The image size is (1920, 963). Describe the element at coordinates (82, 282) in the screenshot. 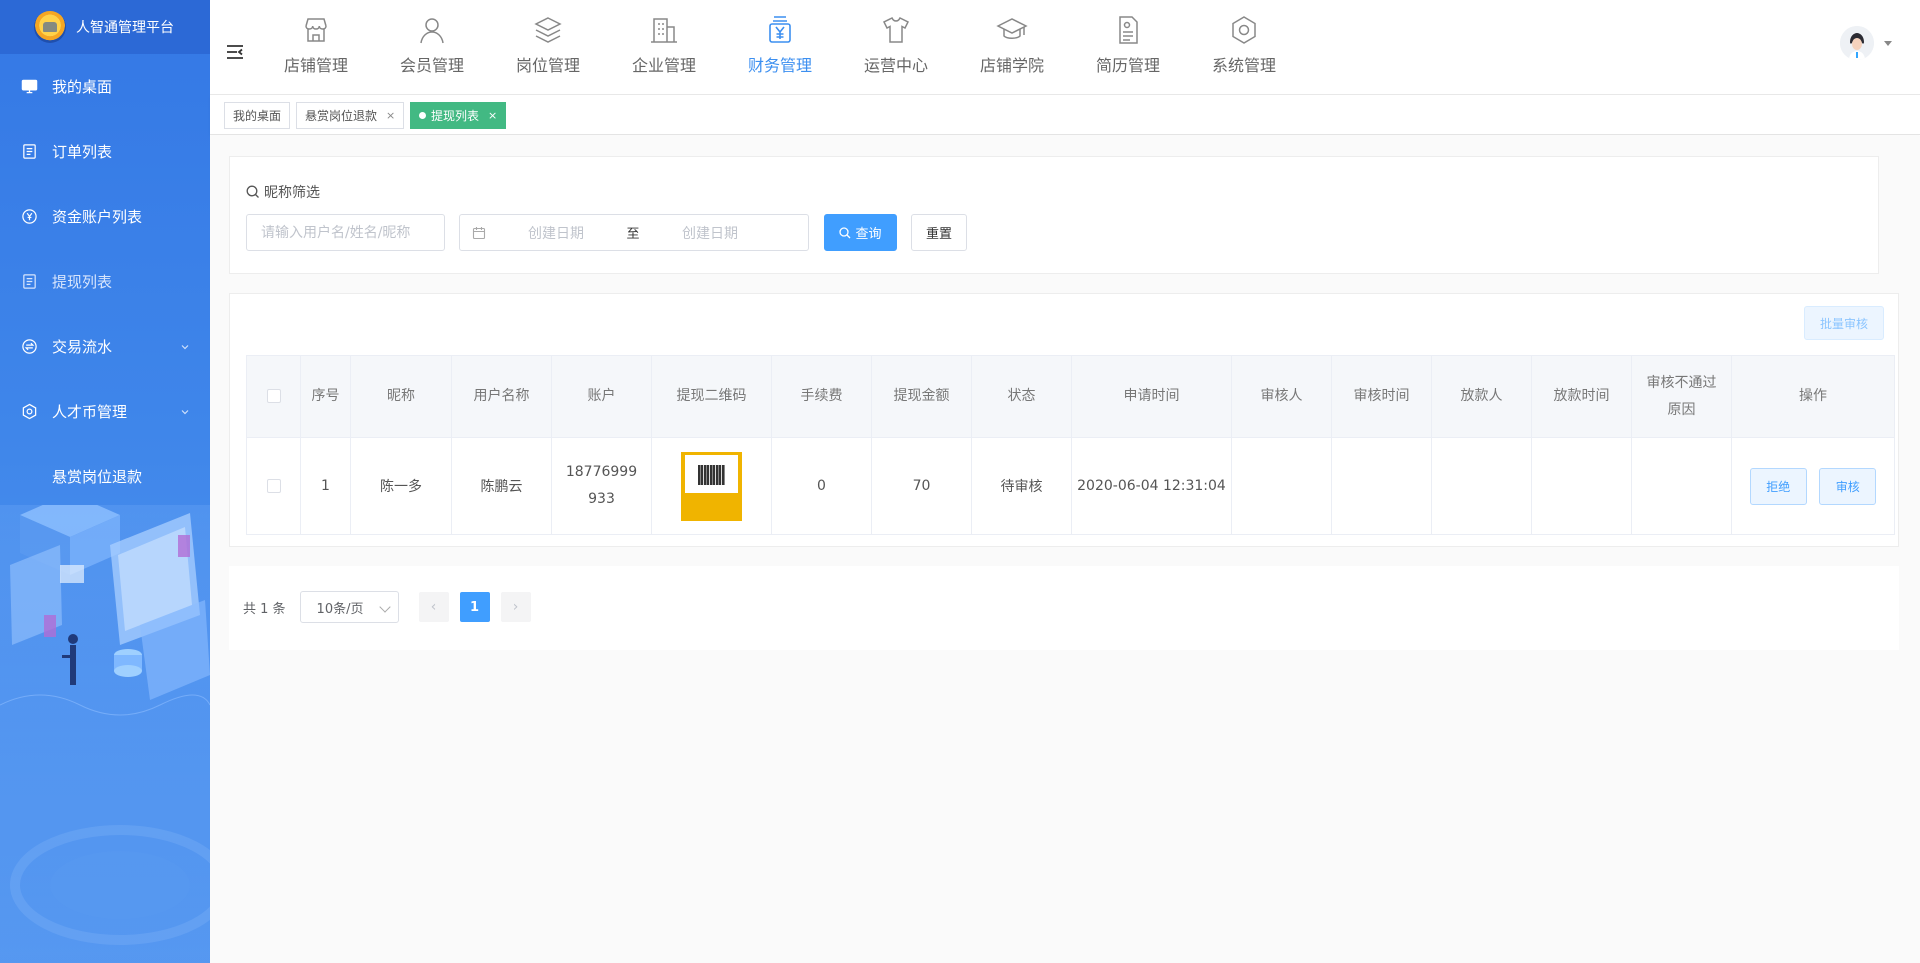

I see `sidebar-item-label: 提现列表` at that location.